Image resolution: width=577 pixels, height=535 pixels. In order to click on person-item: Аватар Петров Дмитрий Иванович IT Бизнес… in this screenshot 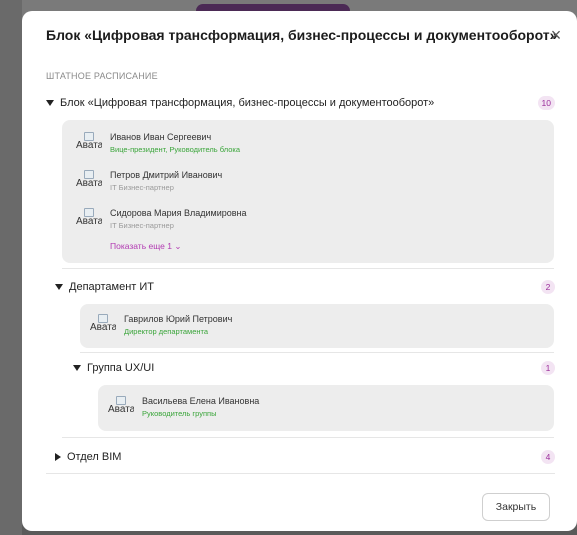, I will do `click(226, 183)`.